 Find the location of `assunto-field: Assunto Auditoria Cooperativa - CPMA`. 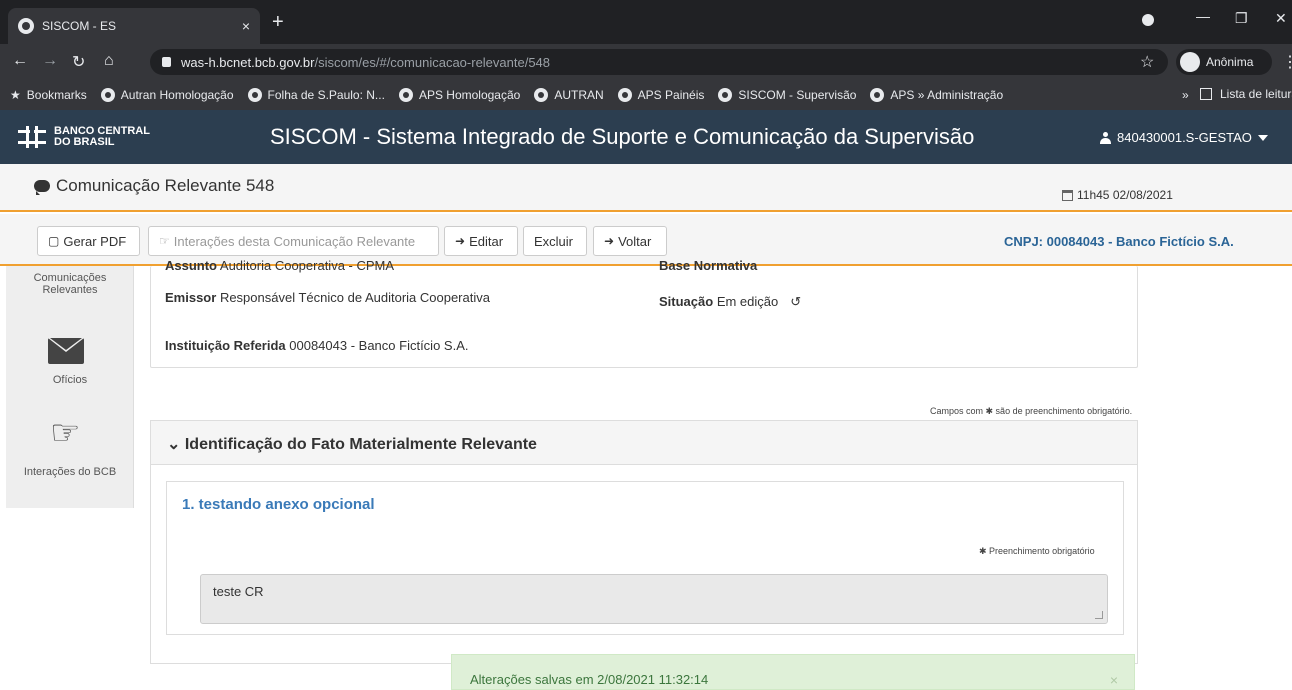

assunto-field: Assunto Auditoria Cooperativa - CPMA is located at coordinates (280, 265).